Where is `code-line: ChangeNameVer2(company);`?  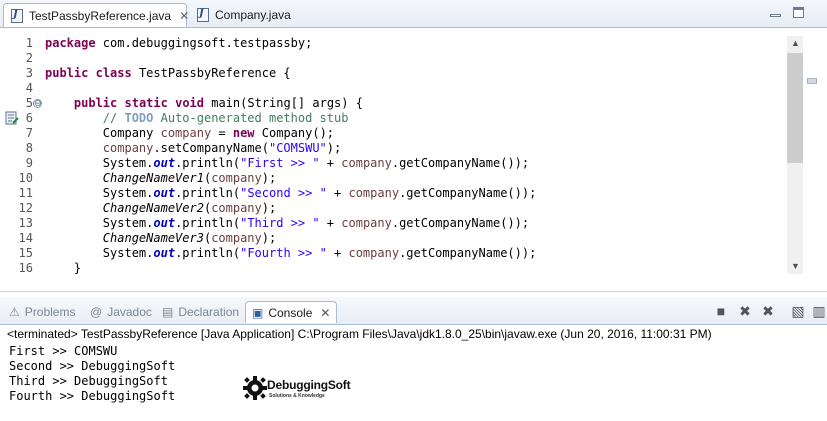
code-line: ChangeNameVer2(company); is located at coordinates (189, 208).